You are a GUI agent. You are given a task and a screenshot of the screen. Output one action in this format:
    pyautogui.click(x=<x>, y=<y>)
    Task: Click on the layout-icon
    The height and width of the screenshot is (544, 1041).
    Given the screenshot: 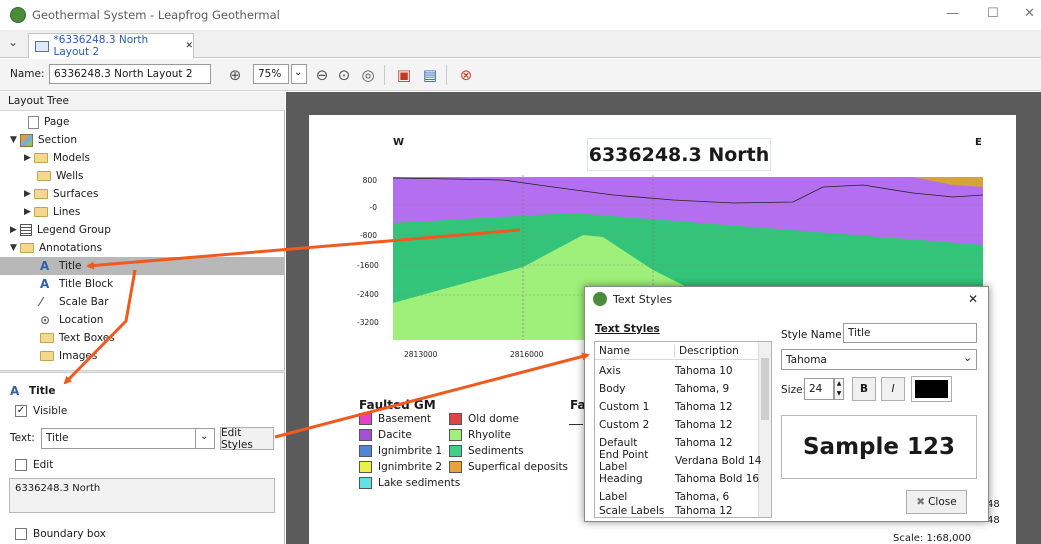 What is the action you would take?
    pyautogui.click(x=42, y=46)
    